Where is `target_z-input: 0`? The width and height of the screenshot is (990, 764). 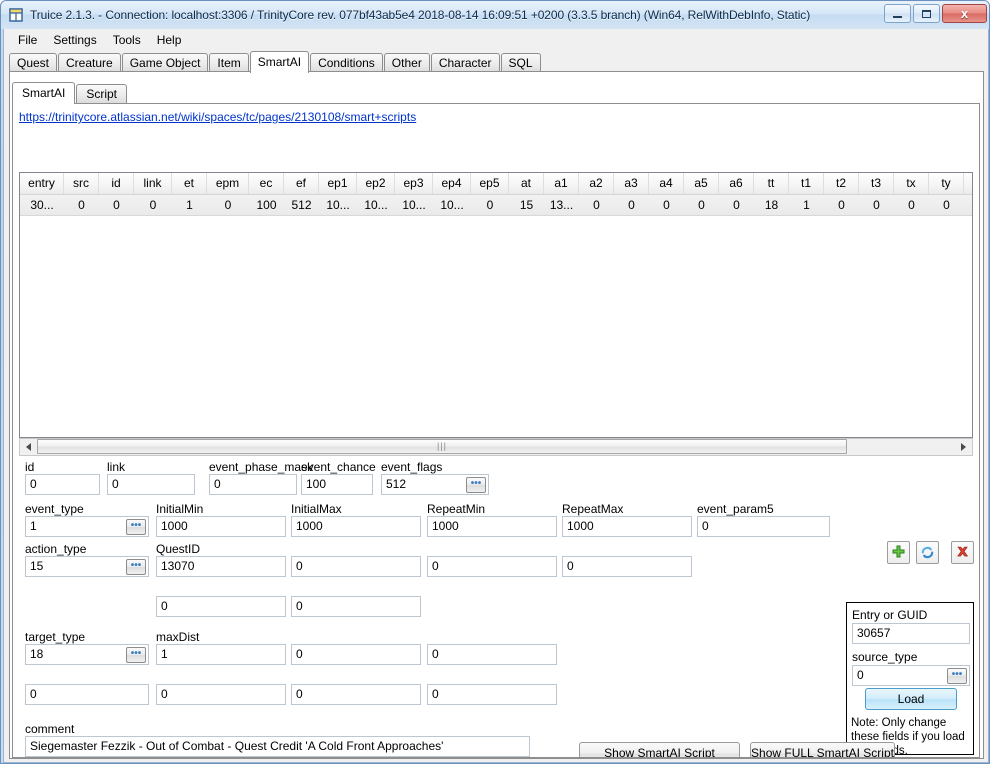
target_z-input: 0 is located at coordinates (356, 694).